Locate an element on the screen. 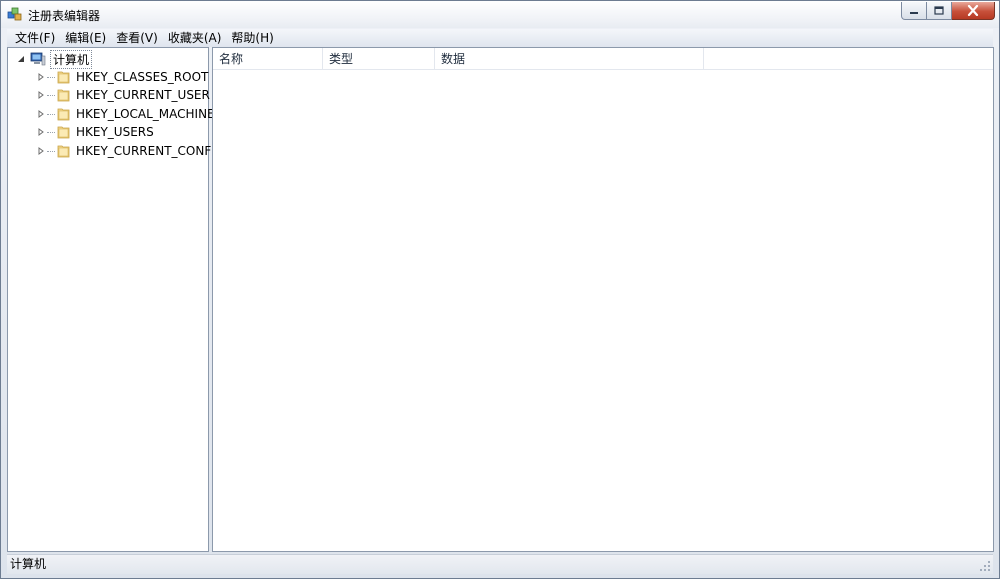 This screenshot has width=1000, height=579. tree-node: HKEY_LOCAL_MACHINE is located at coordinates (125, 114).